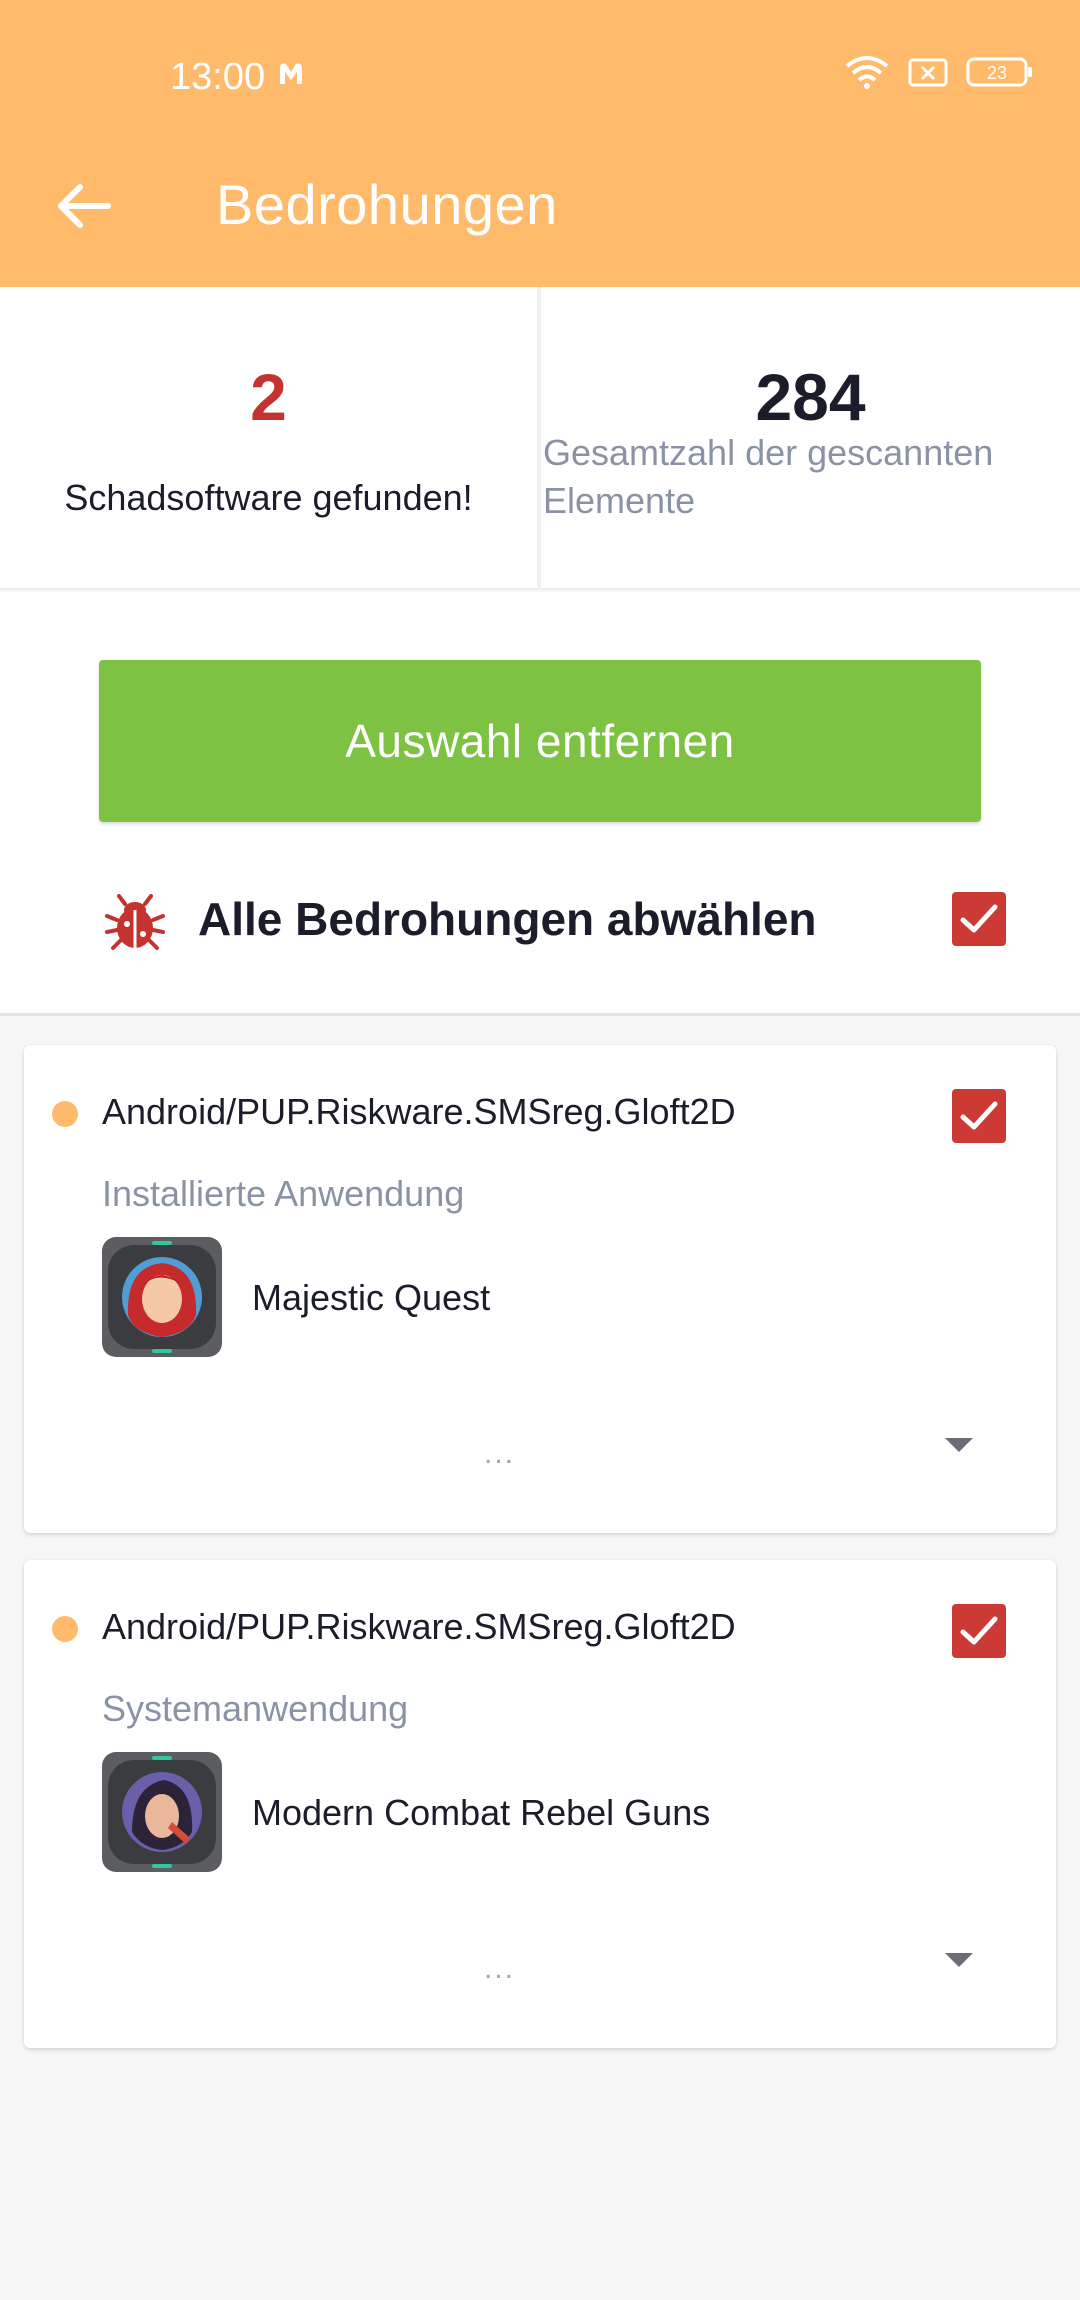 This screenshot has height=2300, width=1080. What do you see at coordinates (162, 1297) in the screenshot?
I see `majestic-quest-app-icon` at bounding box center [162, 1297].